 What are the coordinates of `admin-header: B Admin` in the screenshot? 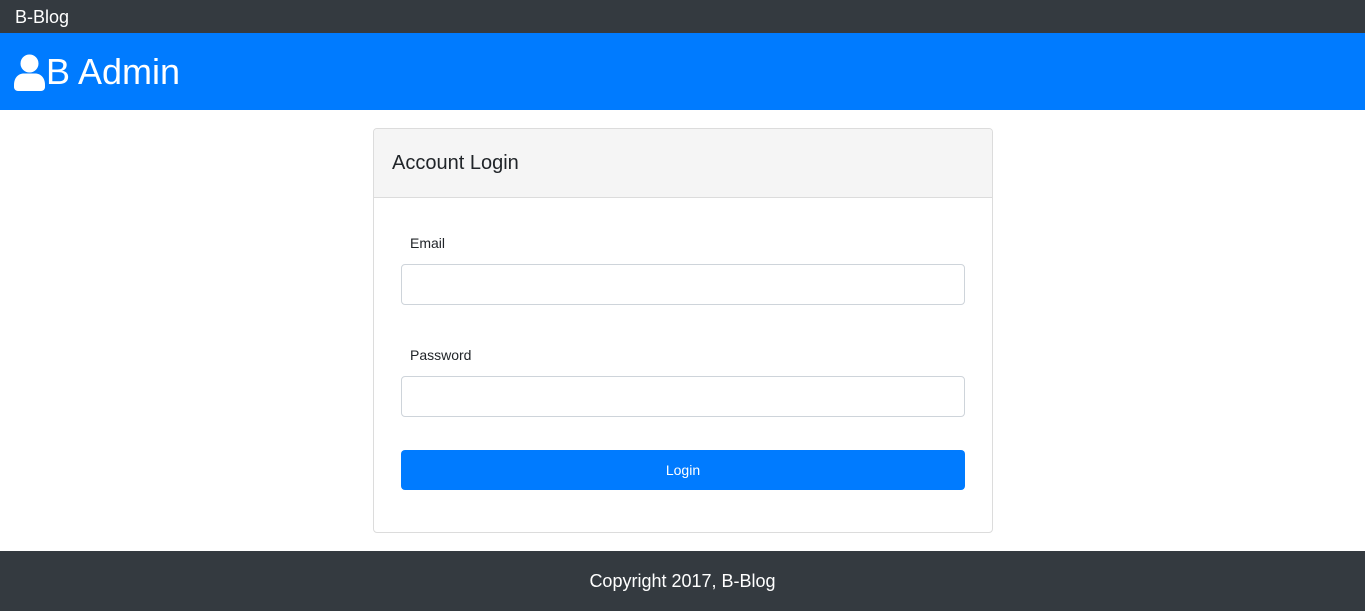 It's located at (682, 71).